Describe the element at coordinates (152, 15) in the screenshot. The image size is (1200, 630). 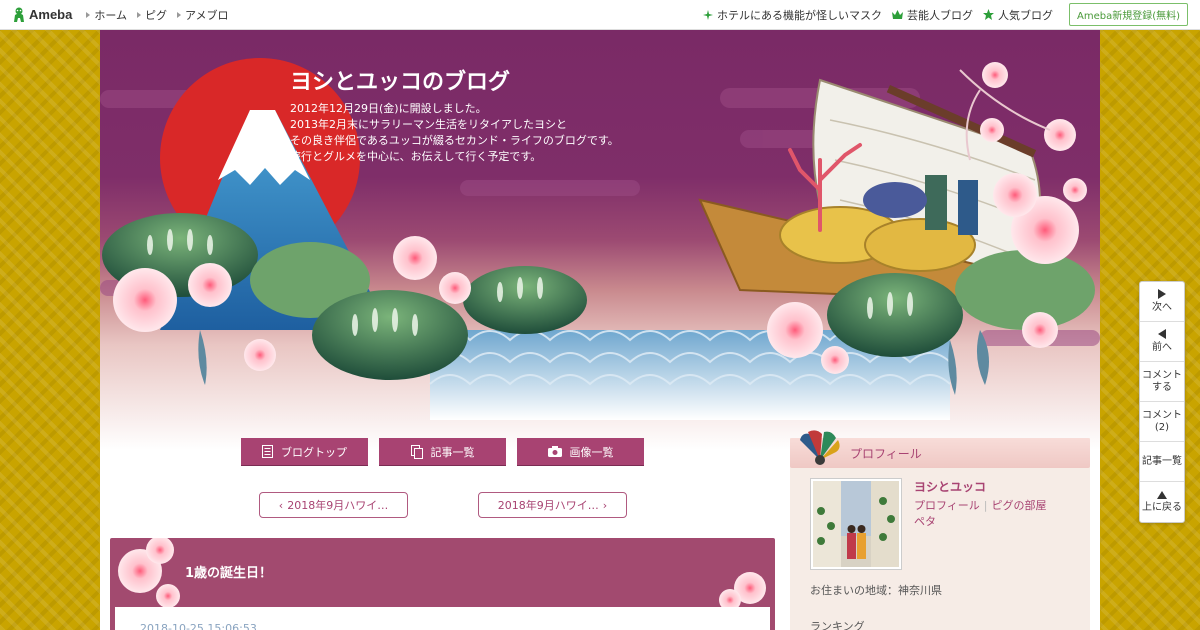
I see `nav-pigg: ピグ` at that location.